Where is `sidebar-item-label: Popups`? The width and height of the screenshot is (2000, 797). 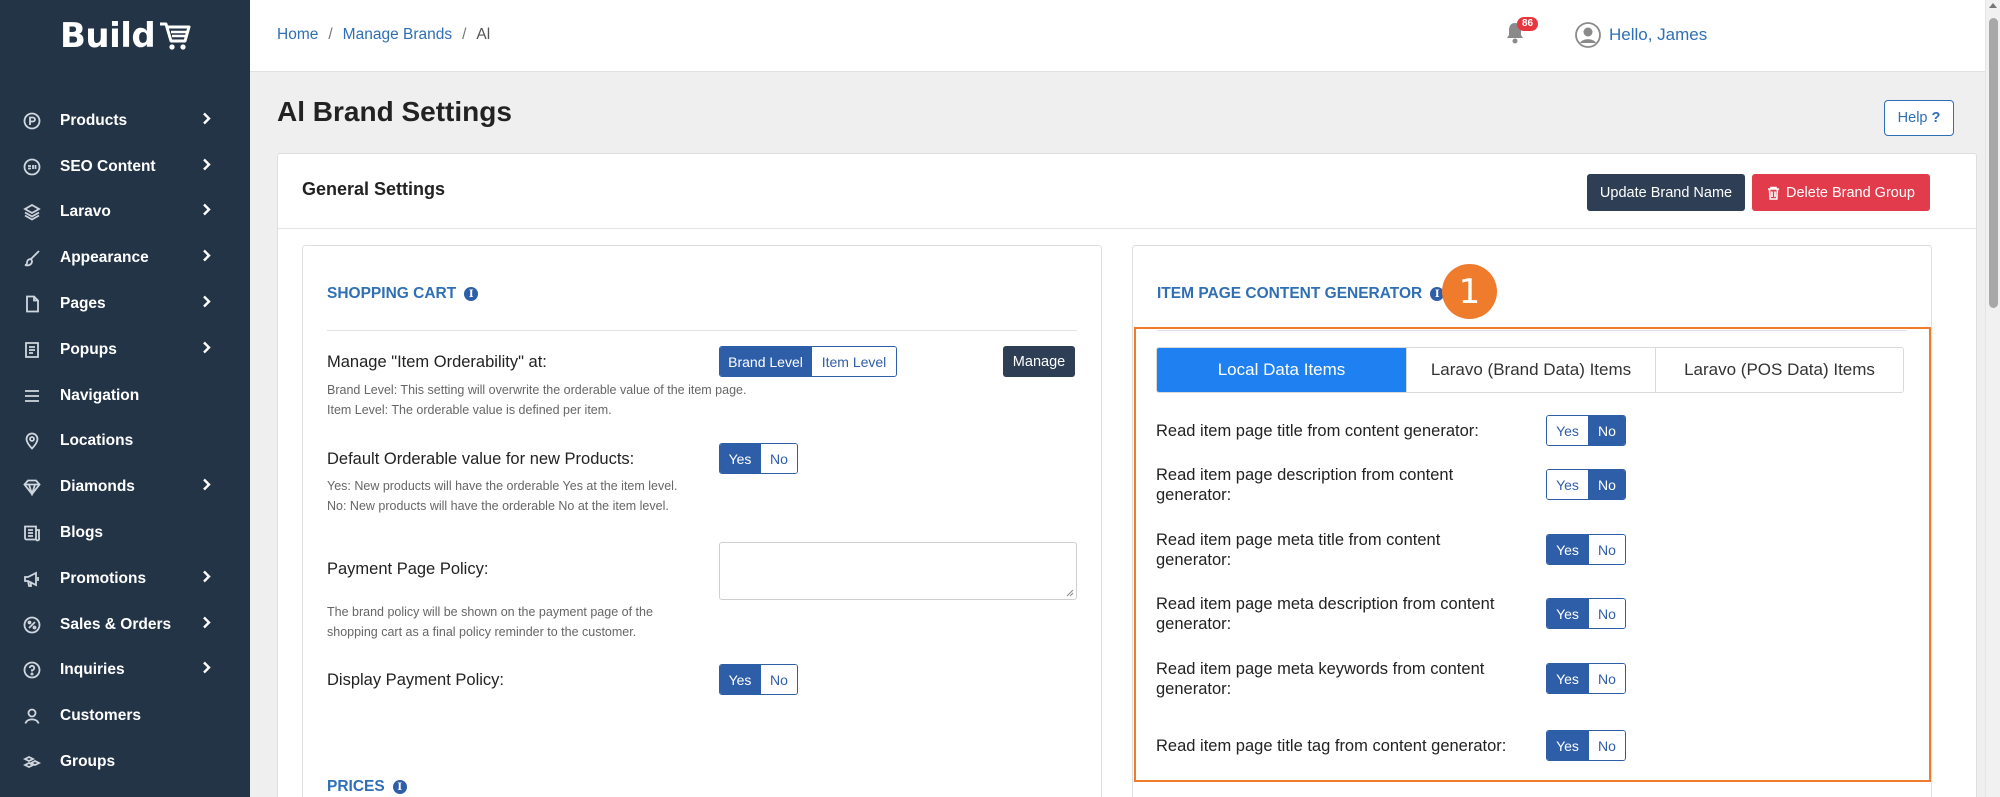
sidebar-item-label: Popups is located at coordinates (88, 349).